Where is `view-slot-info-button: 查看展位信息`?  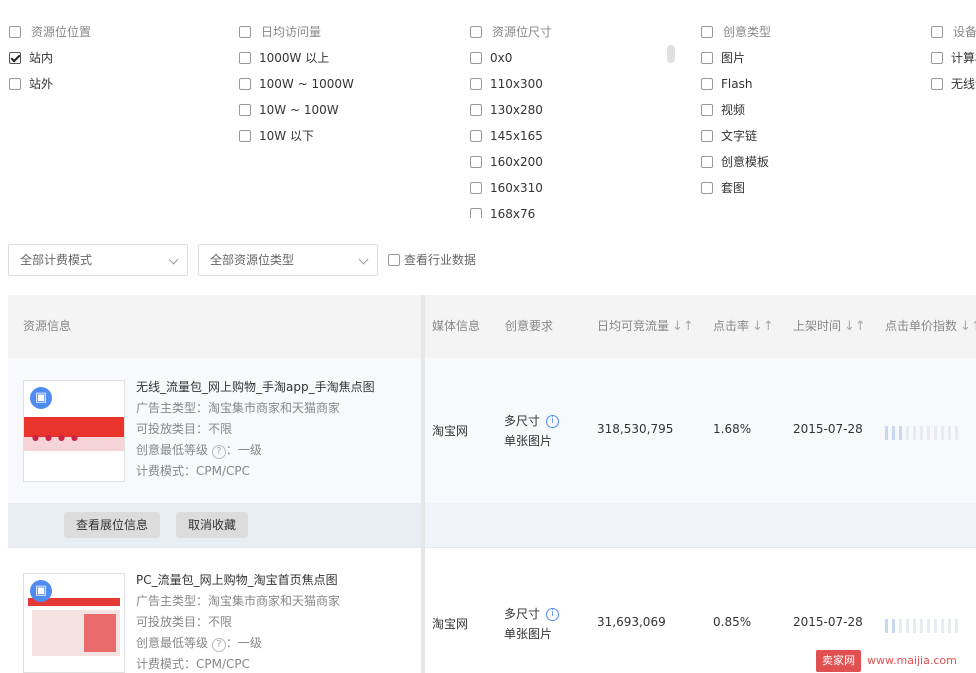
view-slot-info-button: 查看展位信息 is located at coordinates (112, 525).